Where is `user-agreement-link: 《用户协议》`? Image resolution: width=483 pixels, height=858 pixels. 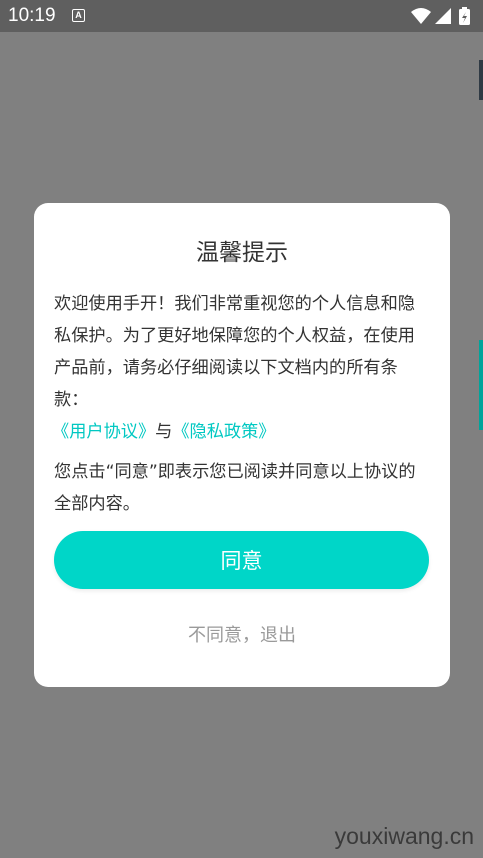
user-agreement-link: 《用户协议》 is located at coordinates (103, 432).